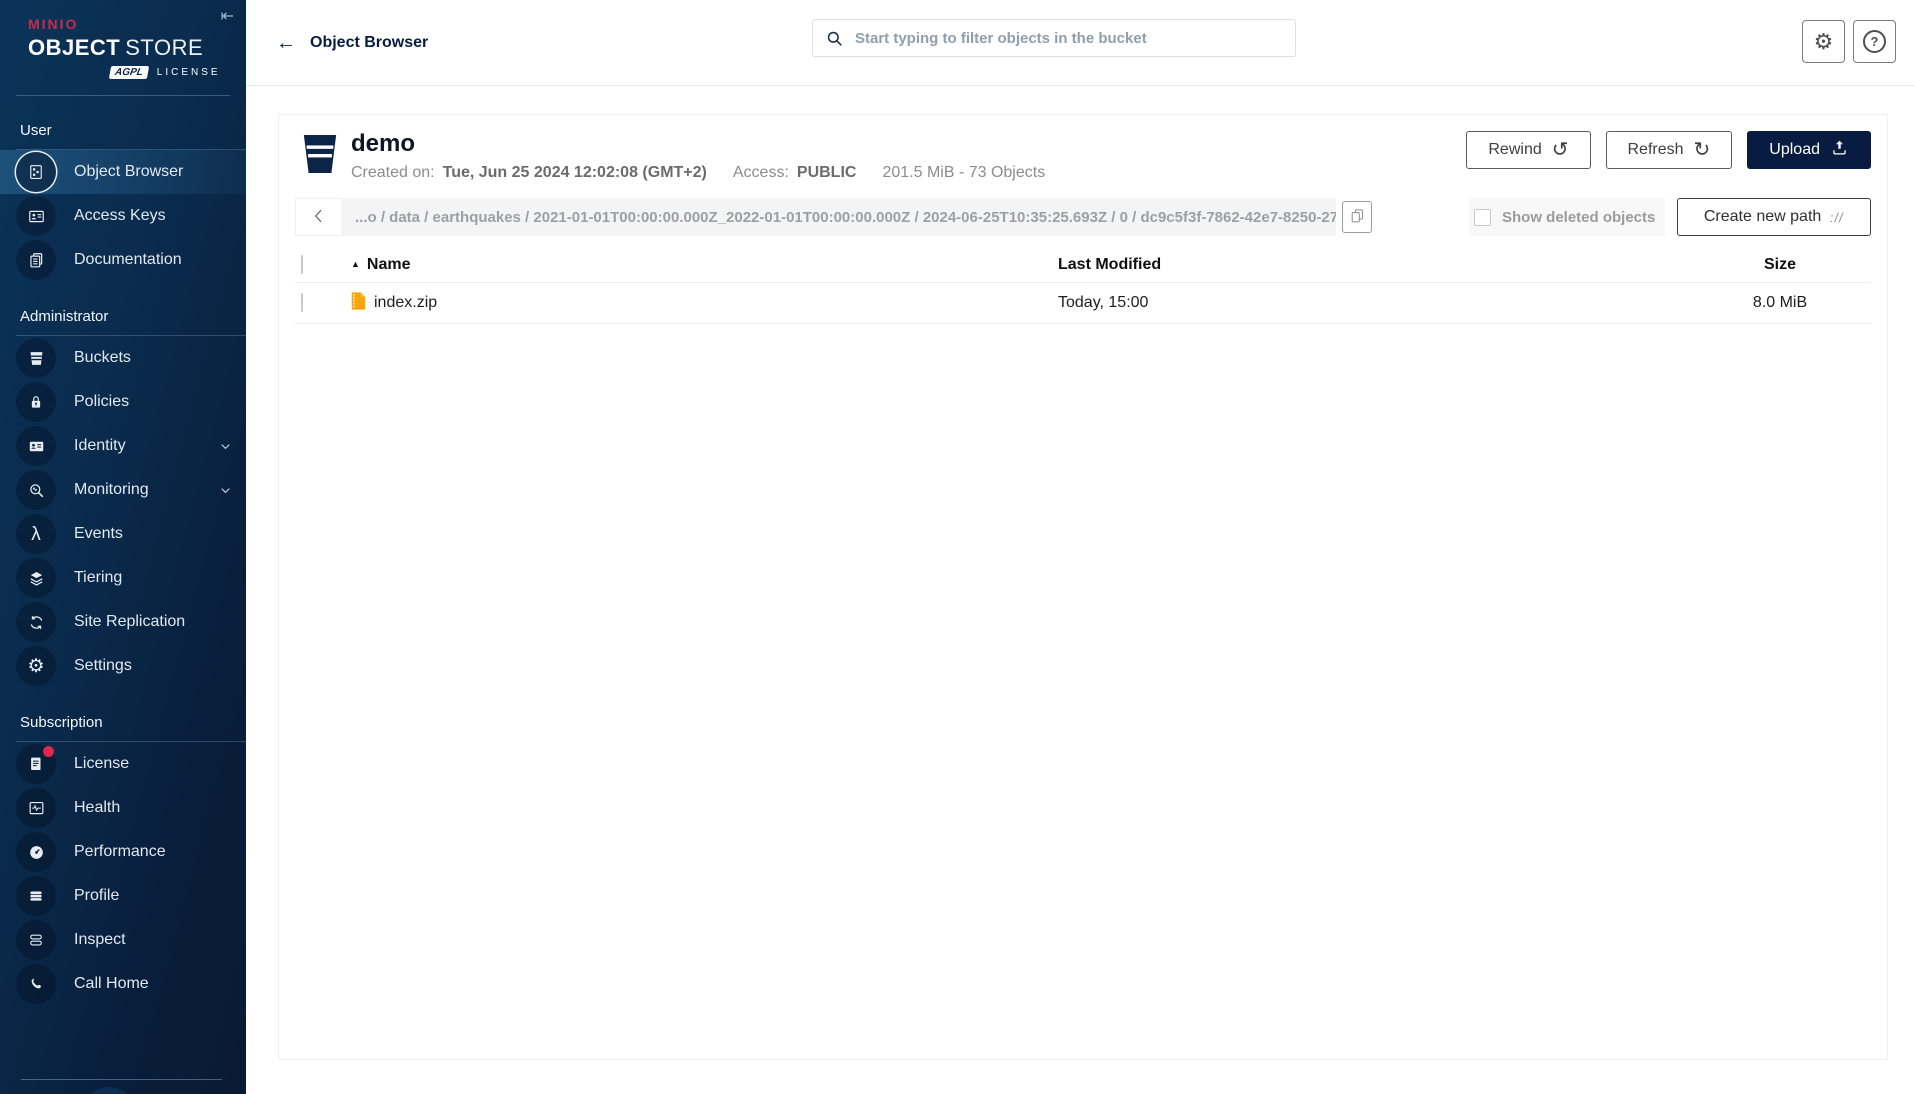 Image resolution: width=1914 pixels, height=1094 pixels. I want to click on agpl-logo-icon: AGPL, so click(128, 72).